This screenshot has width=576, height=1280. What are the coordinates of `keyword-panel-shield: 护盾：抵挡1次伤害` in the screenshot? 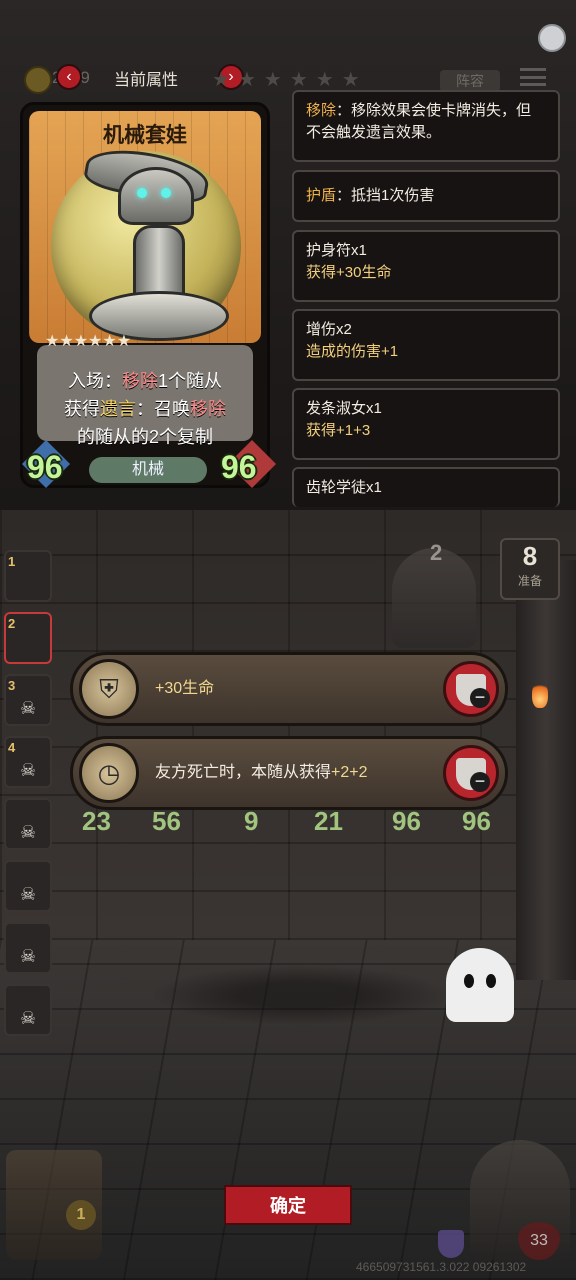 It's located at (426, 196).